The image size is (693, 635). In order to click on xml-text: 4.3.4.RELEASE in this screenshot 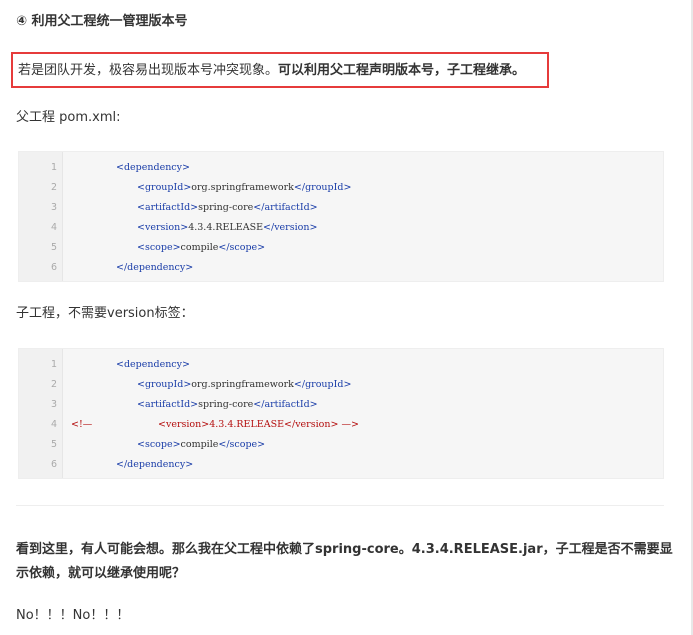, I will do `click(226, 227)`.